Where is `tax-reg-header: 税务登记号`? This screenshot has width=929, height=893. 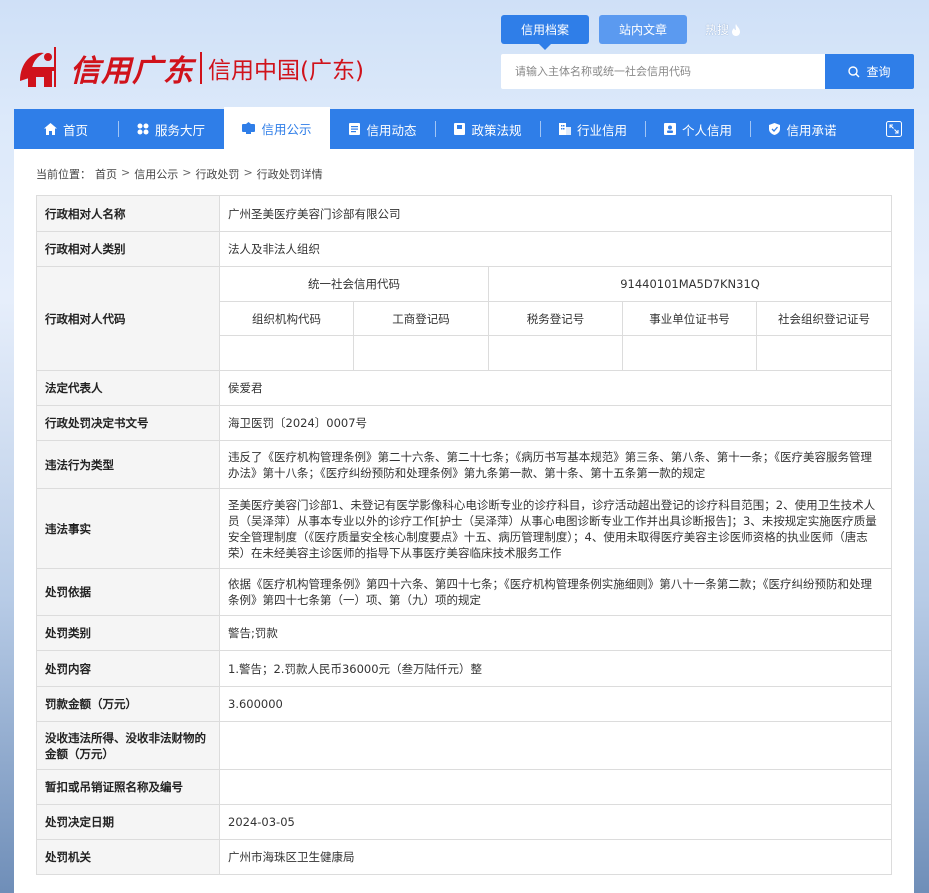 tax-reg-header: 税务登记号 is located at coordinates (555, 318).